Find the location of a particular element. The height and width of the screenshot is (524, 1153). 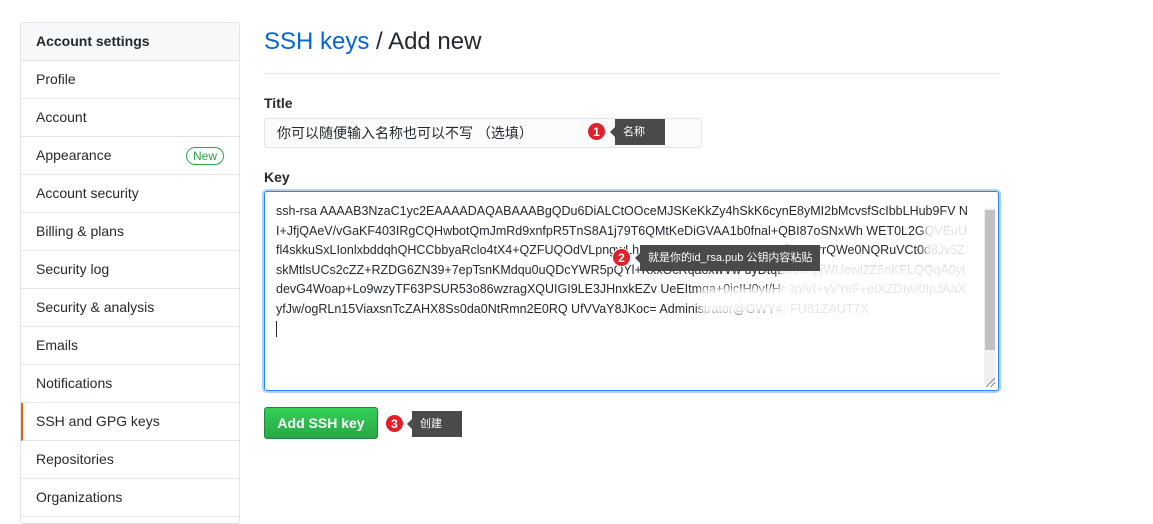

text-caret is located at coordinates (276, 329).